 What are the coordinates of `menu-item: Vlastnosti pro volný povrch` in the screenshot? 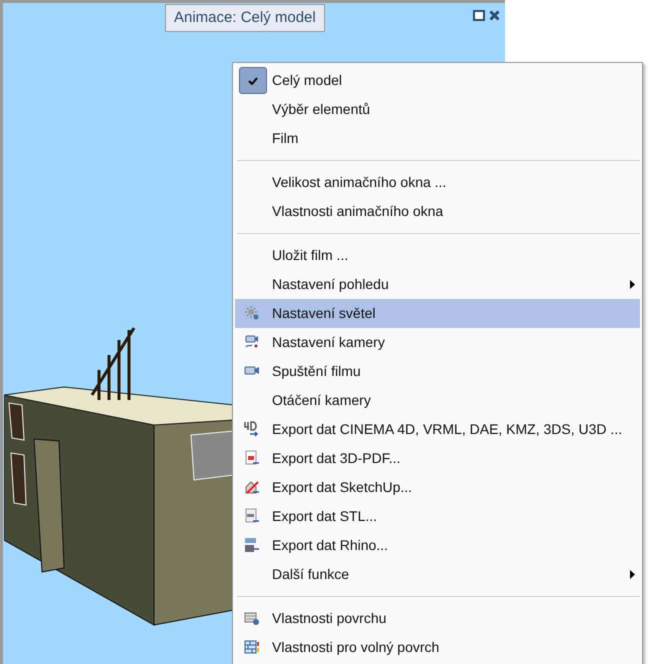 It's located at (437, 647).